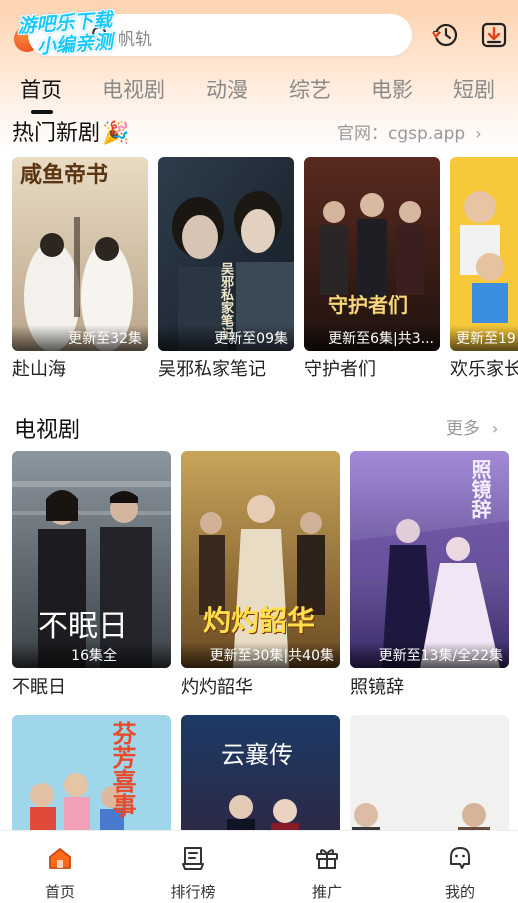  What do you see at coordinates (47, 430) in the screenshot?
I see `section-title-tv: 电视剧` at bounding box center [47, 430].